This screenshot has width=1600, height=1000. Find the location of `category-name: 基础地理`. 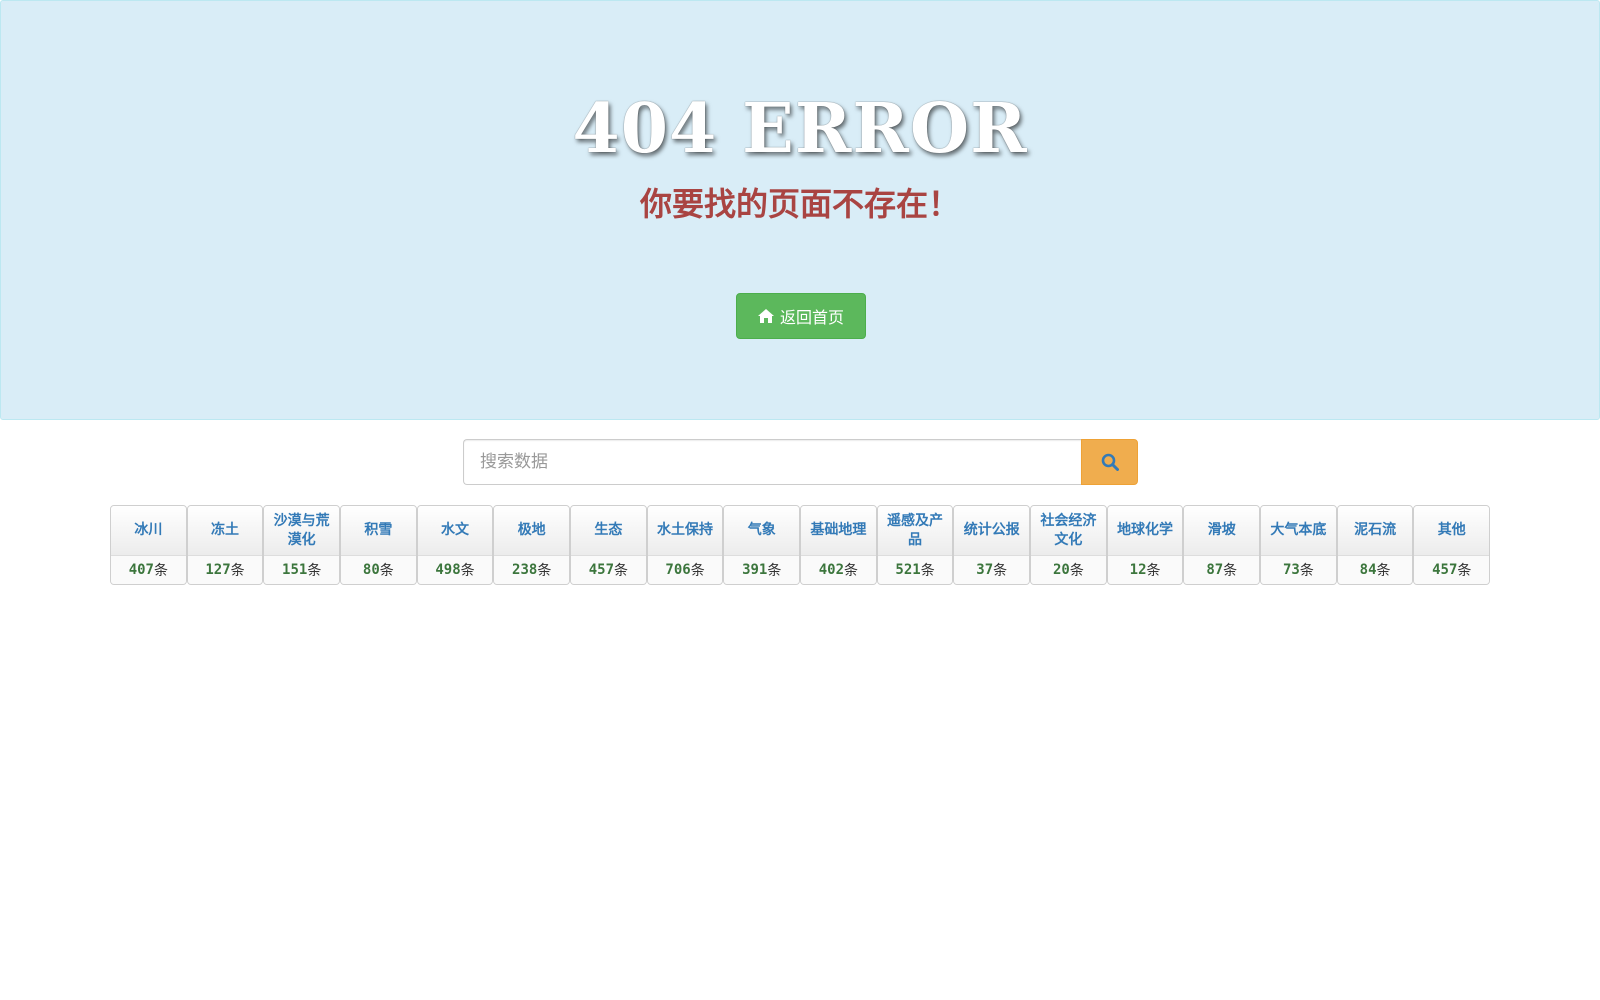

category-name: 基础地理 is located at coordinates (838, 531).